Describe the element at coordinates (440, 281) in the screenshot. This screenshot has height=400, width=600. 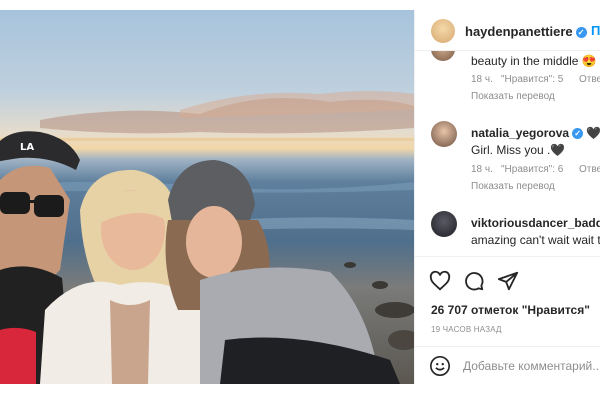
I see `heart-icon` at that location.